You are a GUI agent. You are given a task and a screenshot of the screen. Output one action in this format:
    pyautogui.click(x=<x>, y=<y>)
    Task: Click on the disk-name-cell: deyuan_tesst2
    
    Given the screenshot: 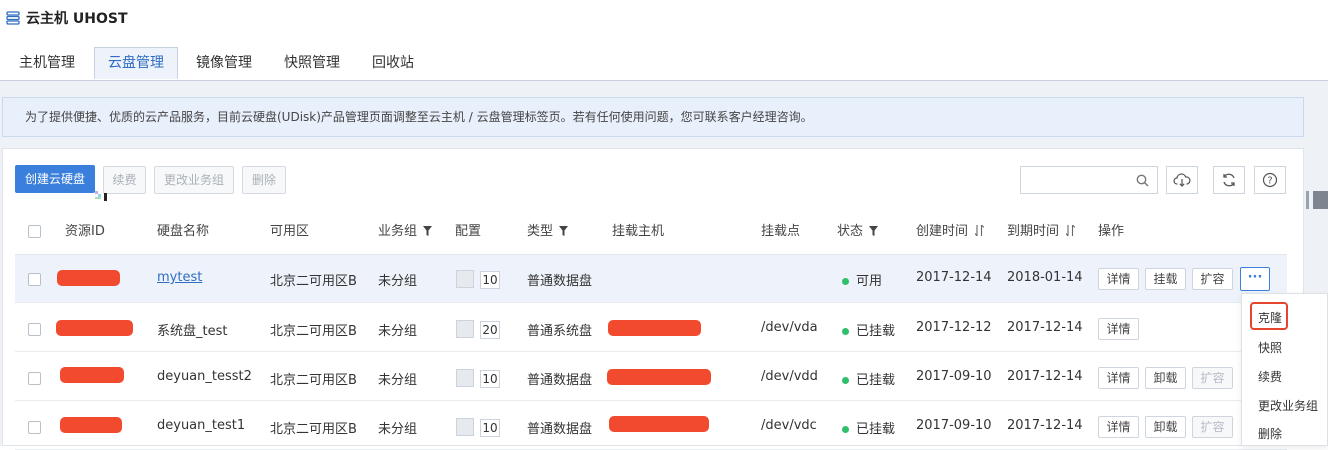 What is the action you would take?
    pyautogui.click(x=204, y=376)
    